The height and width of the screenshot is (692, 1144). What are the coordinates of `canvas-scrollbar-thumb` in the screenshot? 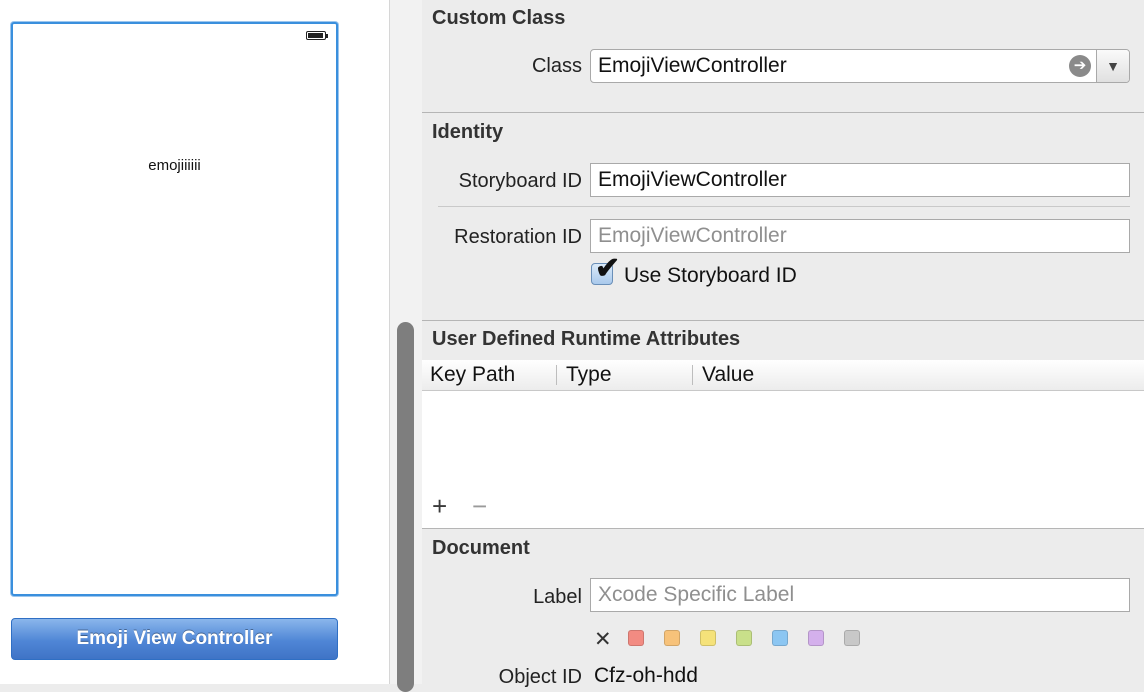 It's located at (405, 507).